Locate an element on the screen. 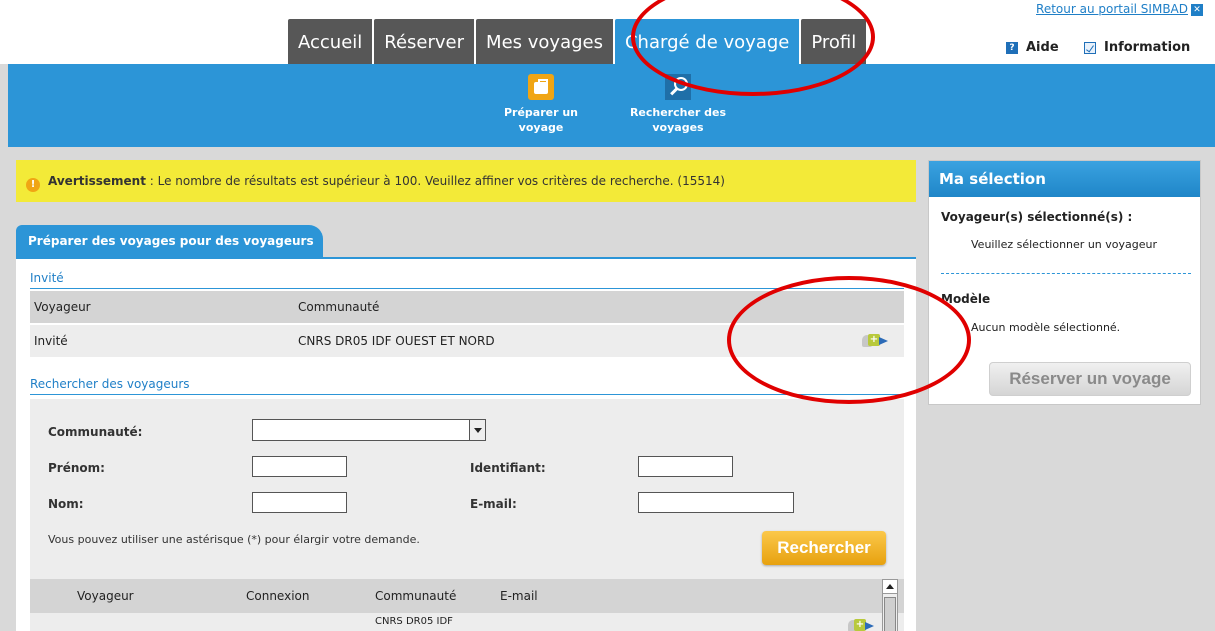  results-header-voyageur: Voyageur is located at coordinates (105, 596).